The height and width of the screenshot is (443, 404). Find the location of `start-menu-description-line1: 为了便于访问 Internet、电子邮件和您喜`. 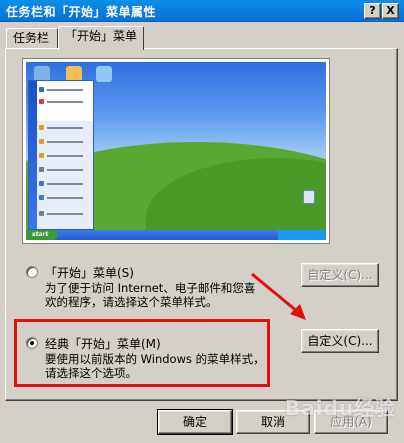

start-menu-description-line1: 为了便于访问 Internet、电子邮件和您喜 is located at coordinates (150, 288).